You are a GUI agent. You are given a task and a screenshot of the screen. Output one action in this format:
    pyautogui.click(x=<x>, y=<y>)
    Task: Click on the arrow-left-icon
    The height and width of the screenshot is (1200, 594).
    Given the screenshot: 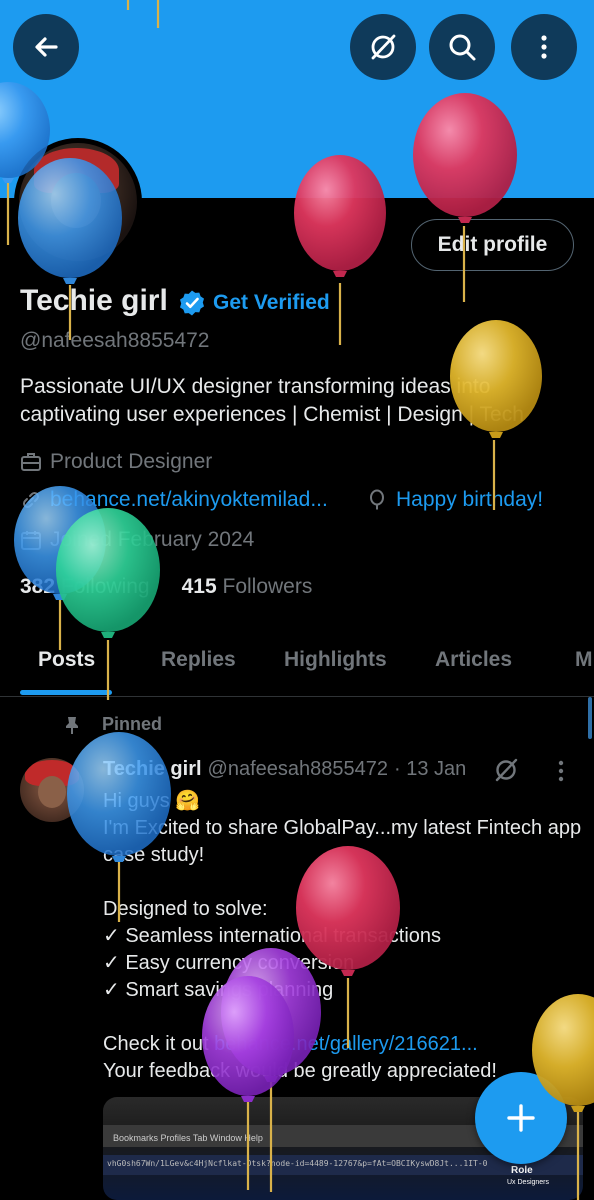 What is the action you would take?
    pyautogui.click(x=46, y=47)
    